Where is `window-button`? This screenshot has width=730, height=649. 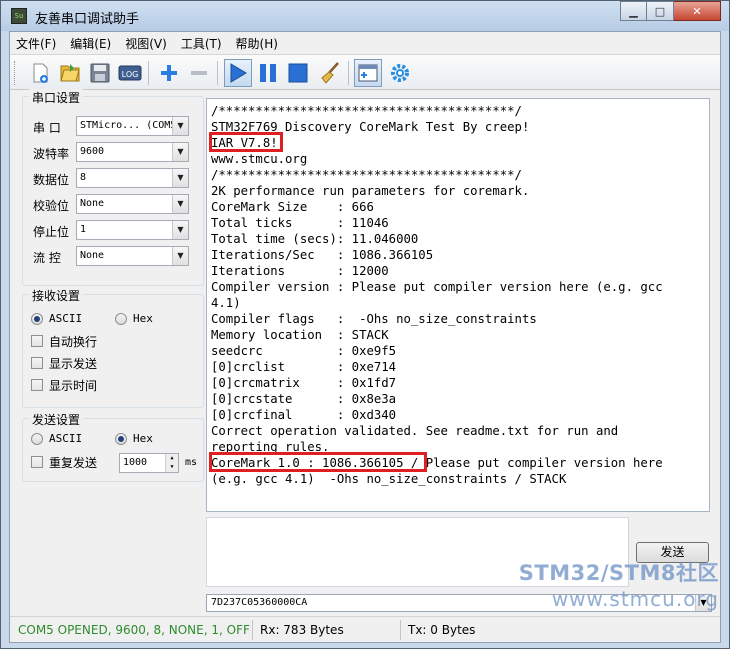 window-button is located at coordinates (368, 73).